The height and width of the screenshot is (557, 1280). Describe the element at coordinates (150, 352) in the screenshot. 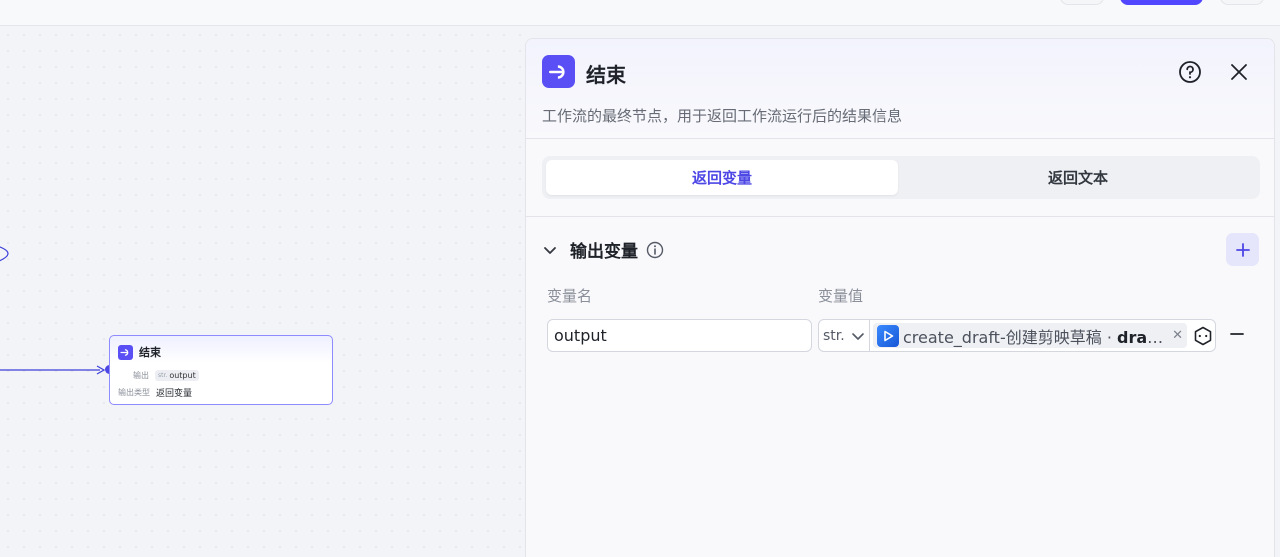

I see `end-node-title: 结束` at that location.